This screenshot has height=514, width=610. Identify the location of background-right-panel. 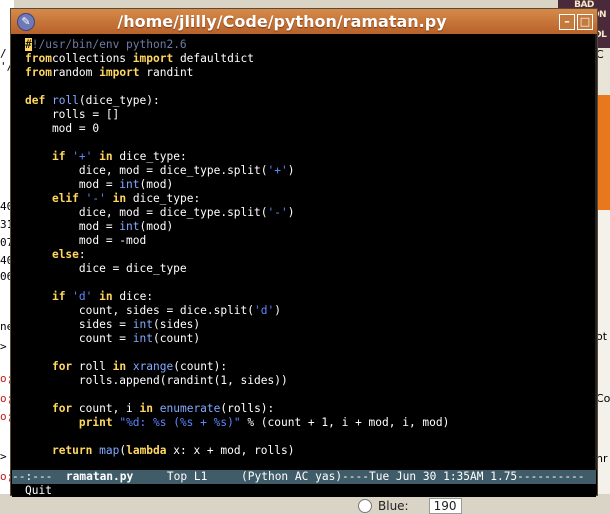
(603, 360).